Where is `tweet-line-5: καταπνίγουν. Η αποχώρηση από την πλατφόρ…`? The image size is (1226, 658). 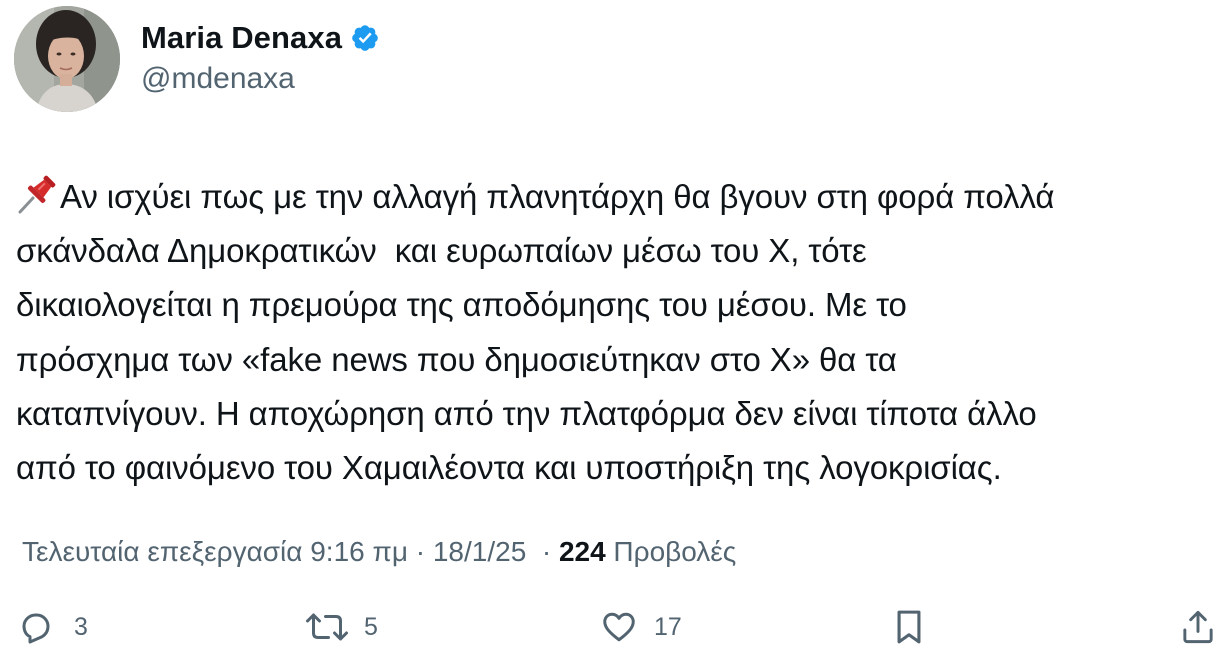 tweet-line-5: καταπνίγουν. Η αποχώρηση από την πλατφόρ… is located at coordinates (526, 413).